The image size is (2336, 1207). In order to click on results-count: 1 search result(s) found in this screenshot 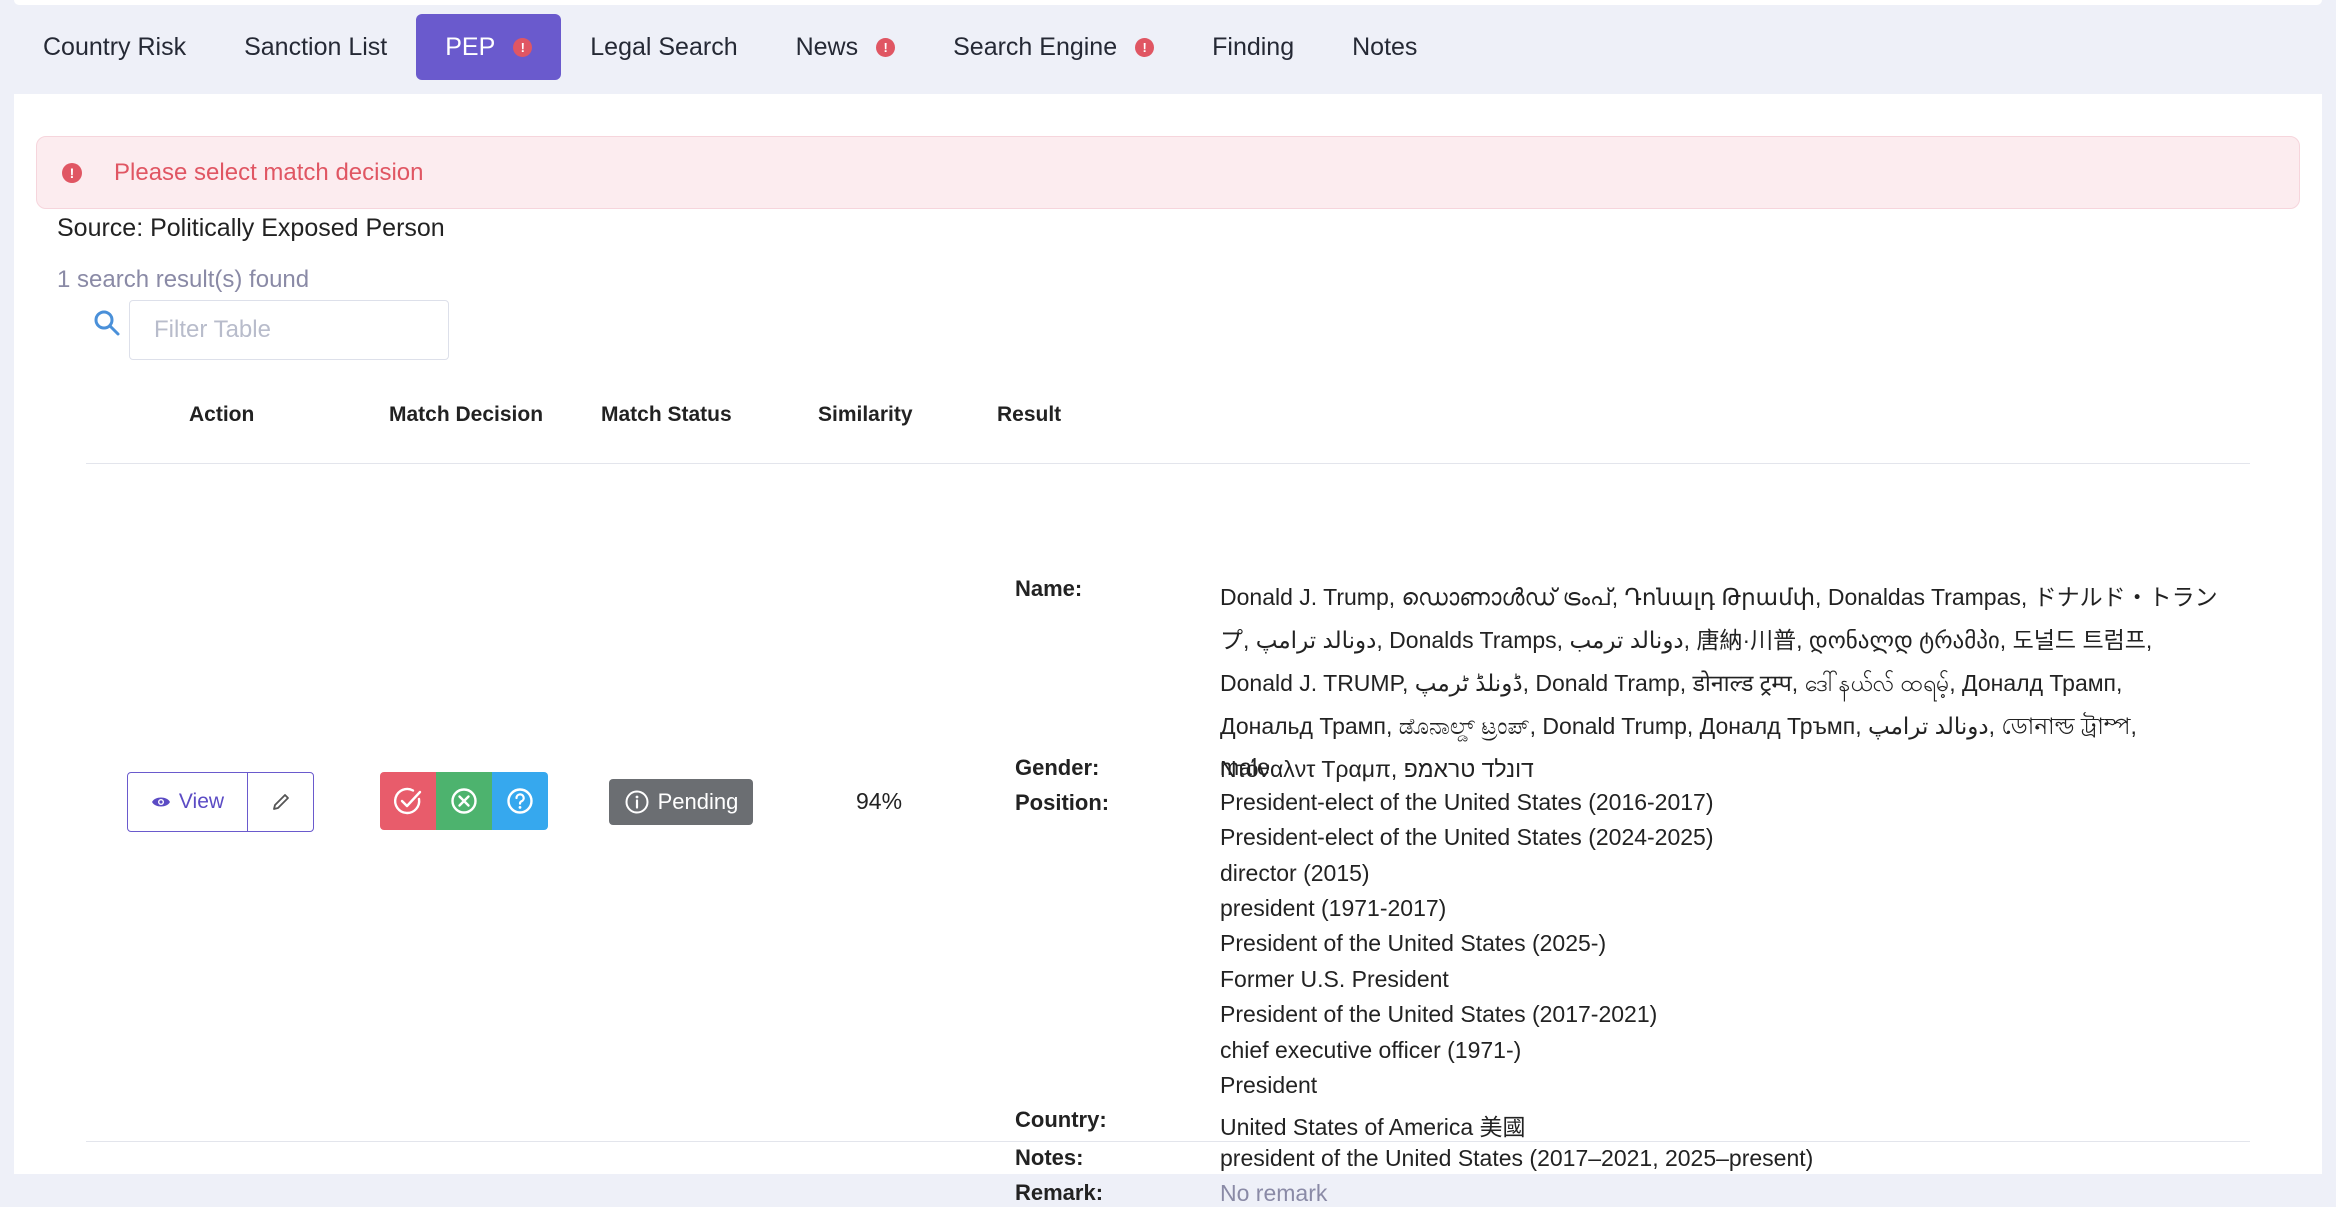, I will do `click(183, 279)`.